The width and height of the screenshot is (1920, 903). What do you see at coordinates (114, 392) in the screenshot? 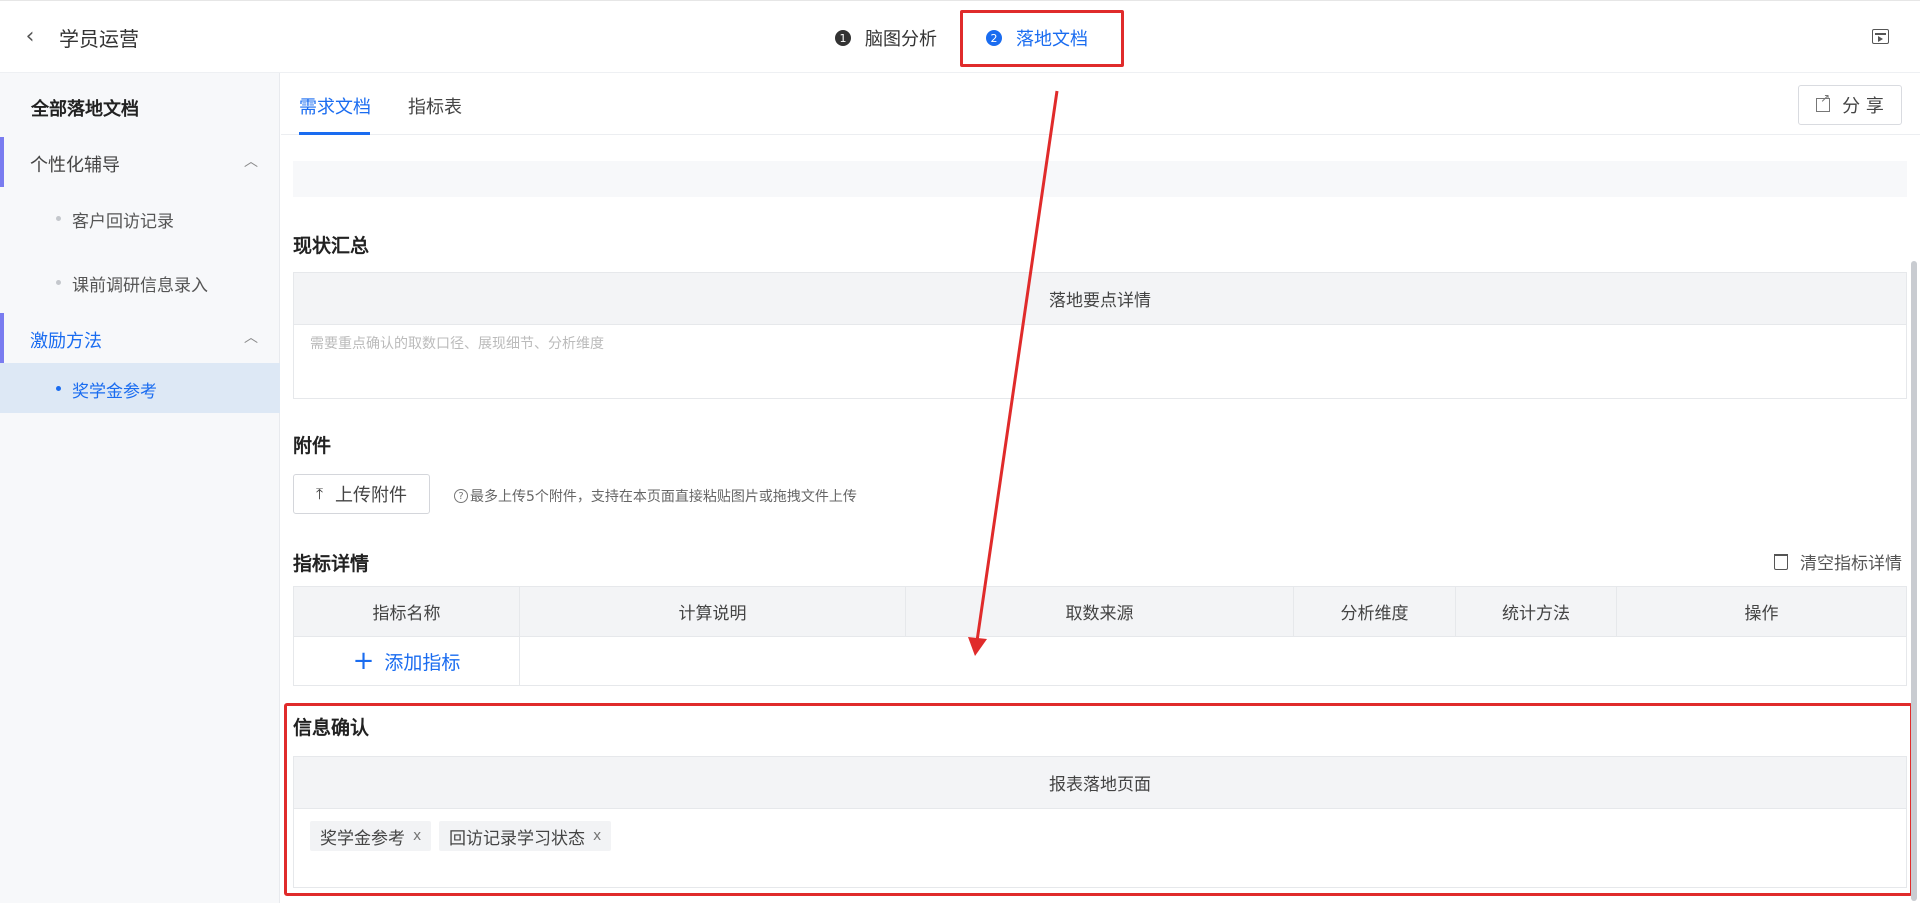
I see `sidebar-item-label: 奖学金参考` at bounding box center [114, 392].